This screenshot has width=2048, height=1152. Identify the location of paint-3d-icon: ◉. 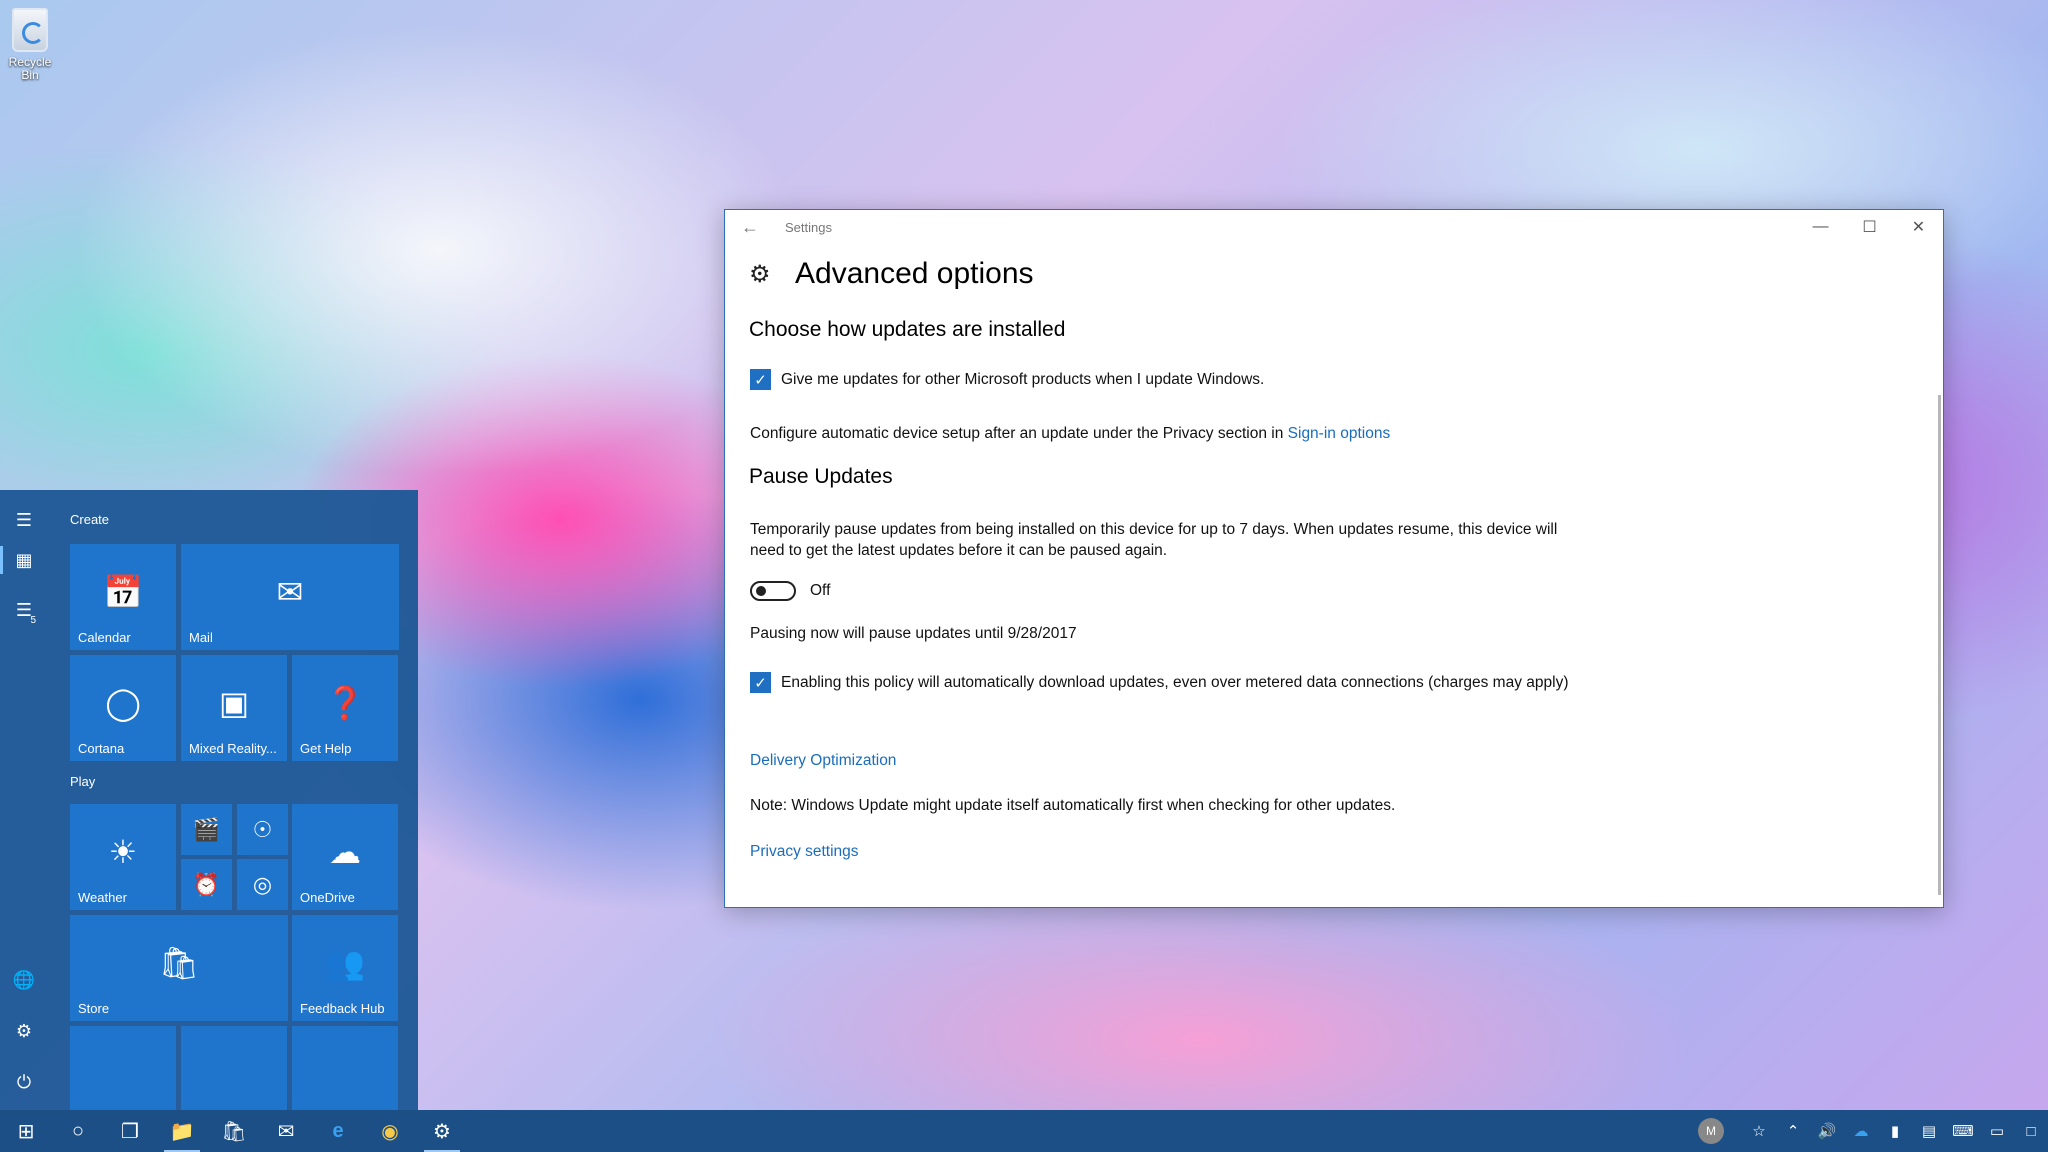
(390, 1131).